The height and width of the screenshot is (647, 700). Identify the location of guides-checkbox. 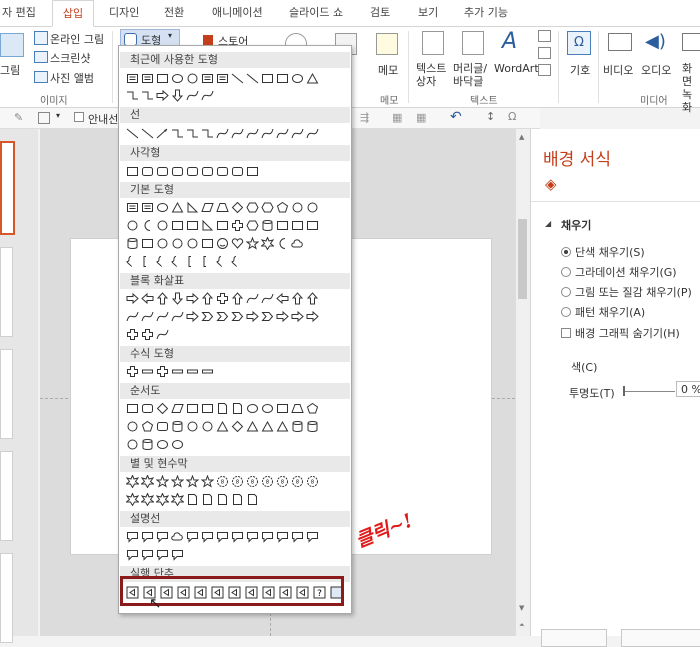
(79, 117).